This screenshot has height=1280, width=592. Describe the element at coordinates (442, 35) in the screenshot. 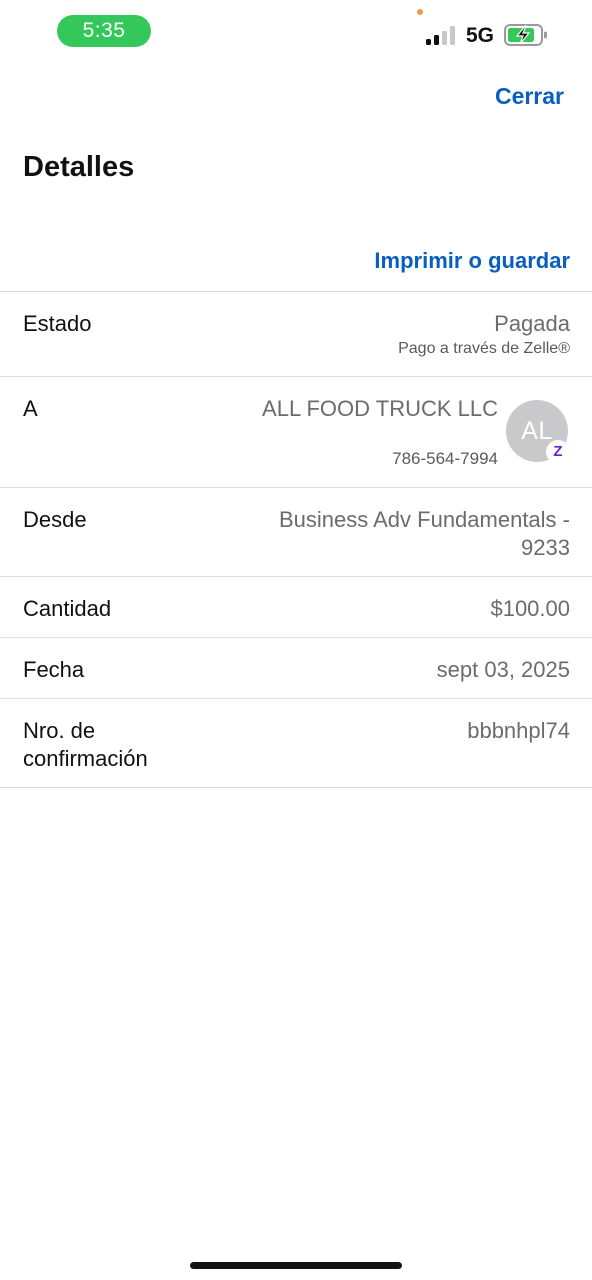

I see `signal-icon` at that location.